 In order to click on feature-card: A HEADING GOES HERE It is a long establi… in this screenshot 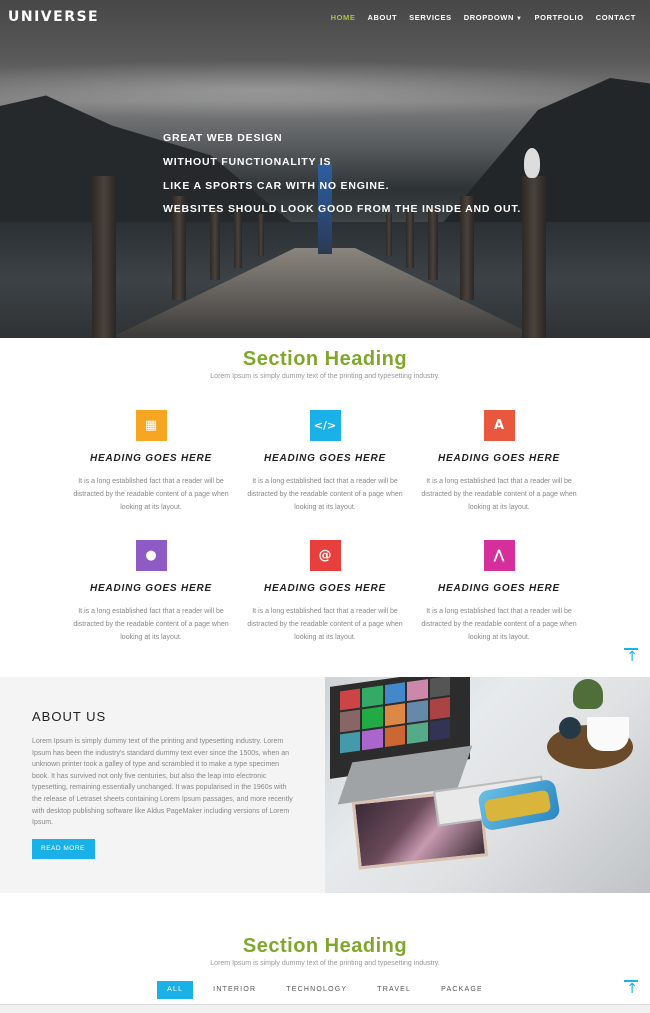, I will do `click(499, 462)`.